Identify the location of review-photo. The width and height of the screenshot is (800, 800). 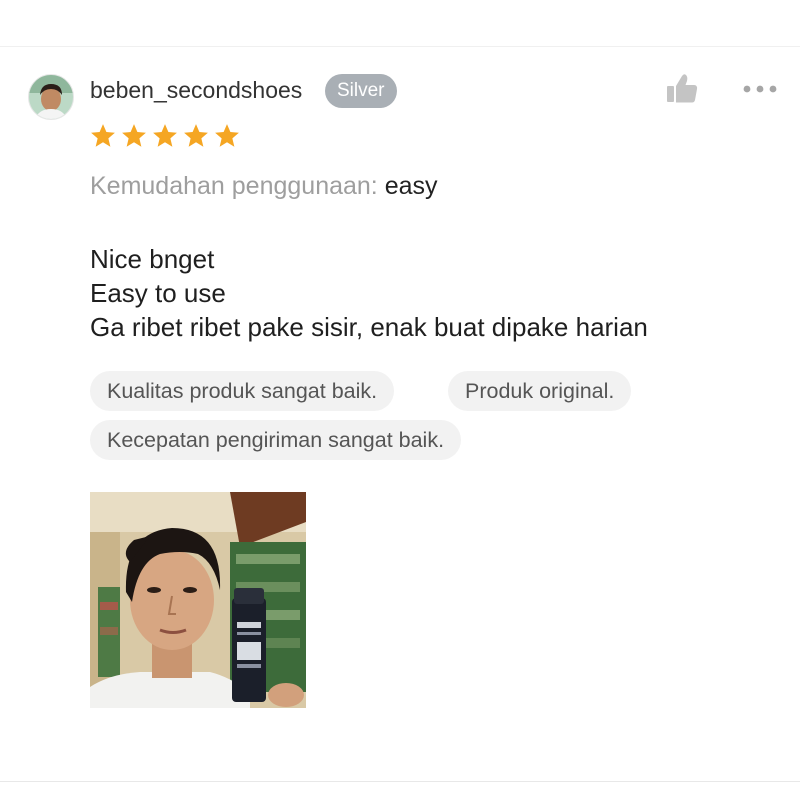
(198, 600).